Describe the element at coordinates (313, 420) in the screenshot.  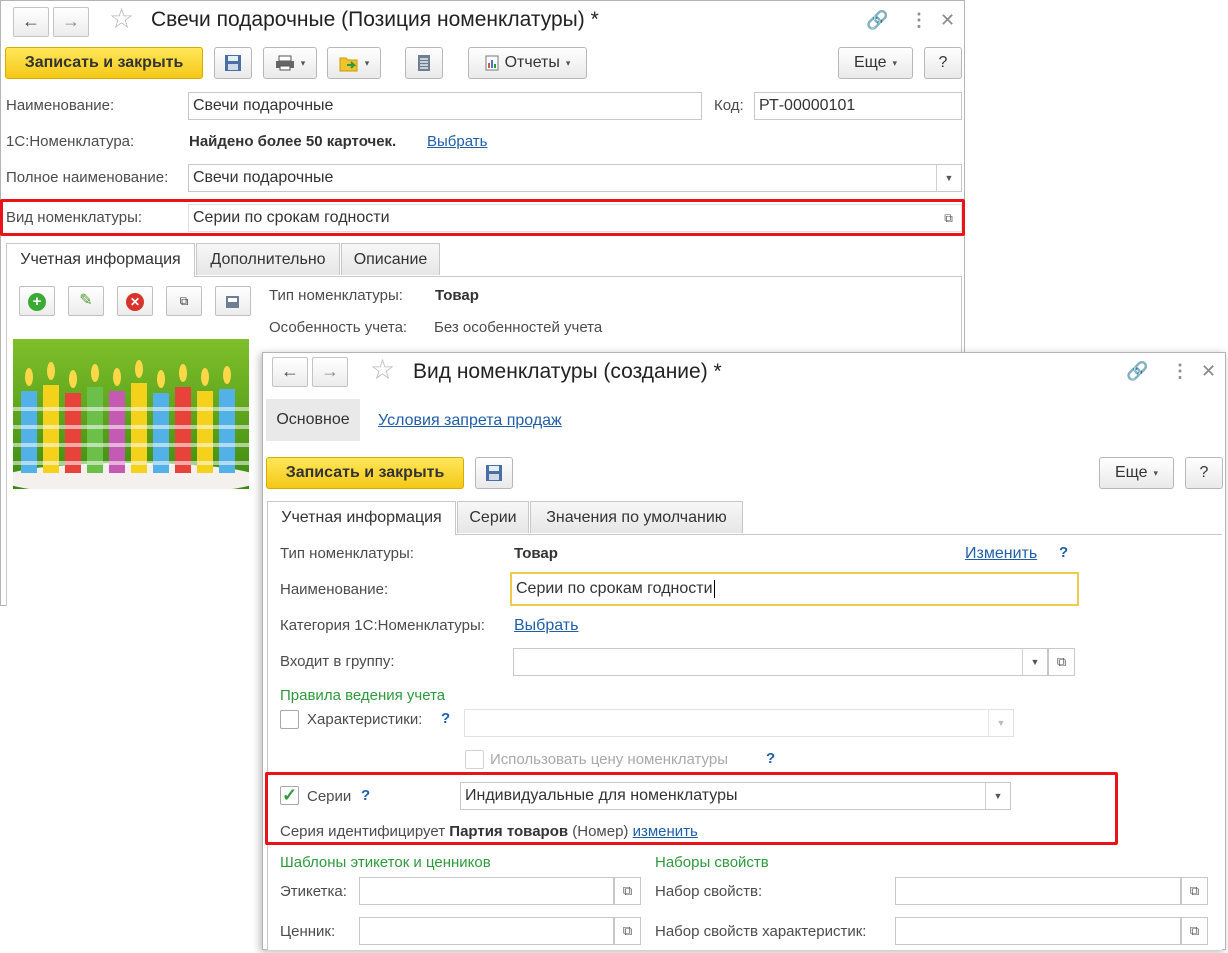
I see `section-main: Основное` at that location.